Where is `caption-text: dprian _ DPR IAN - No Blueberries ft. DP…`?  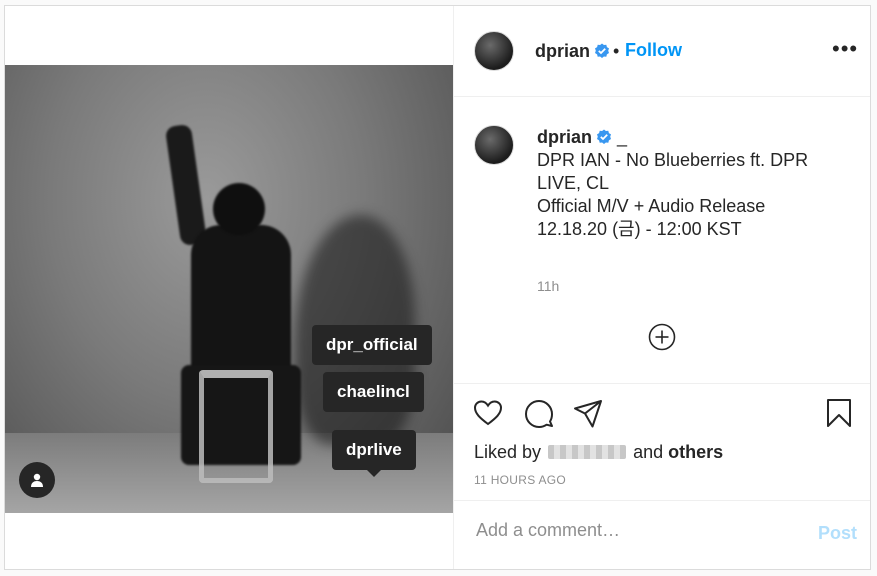 caption-text: dprian _ DPR IAN - No Blueberries ft. DP… is located at coordinates (696, 183).